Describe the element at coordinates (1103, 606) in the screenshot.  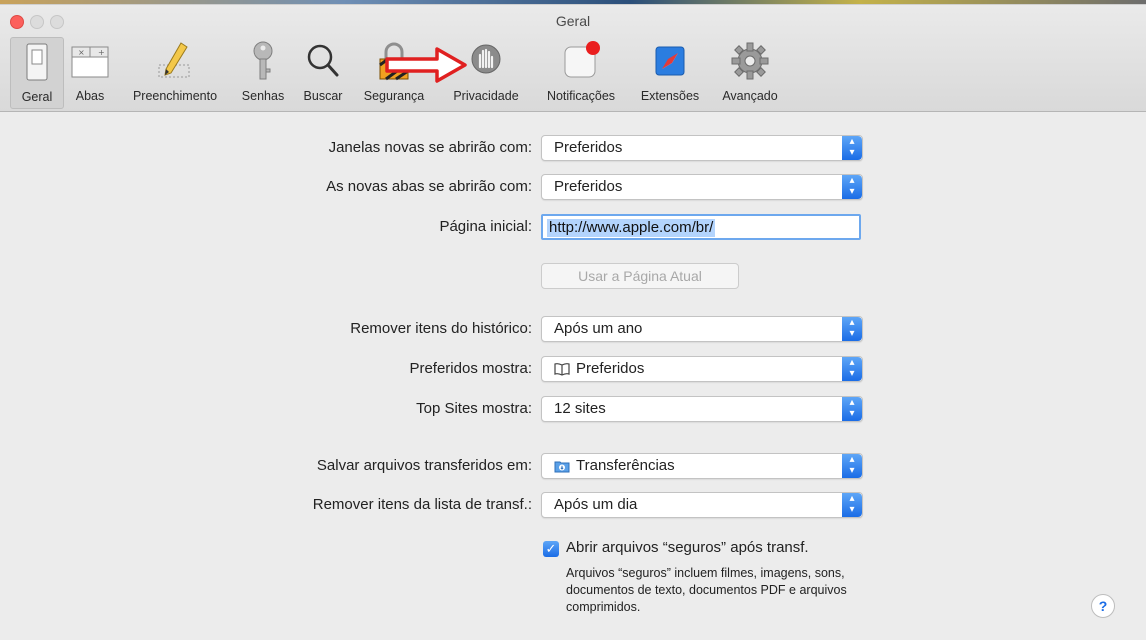
I see `help-button: ?` at that location.